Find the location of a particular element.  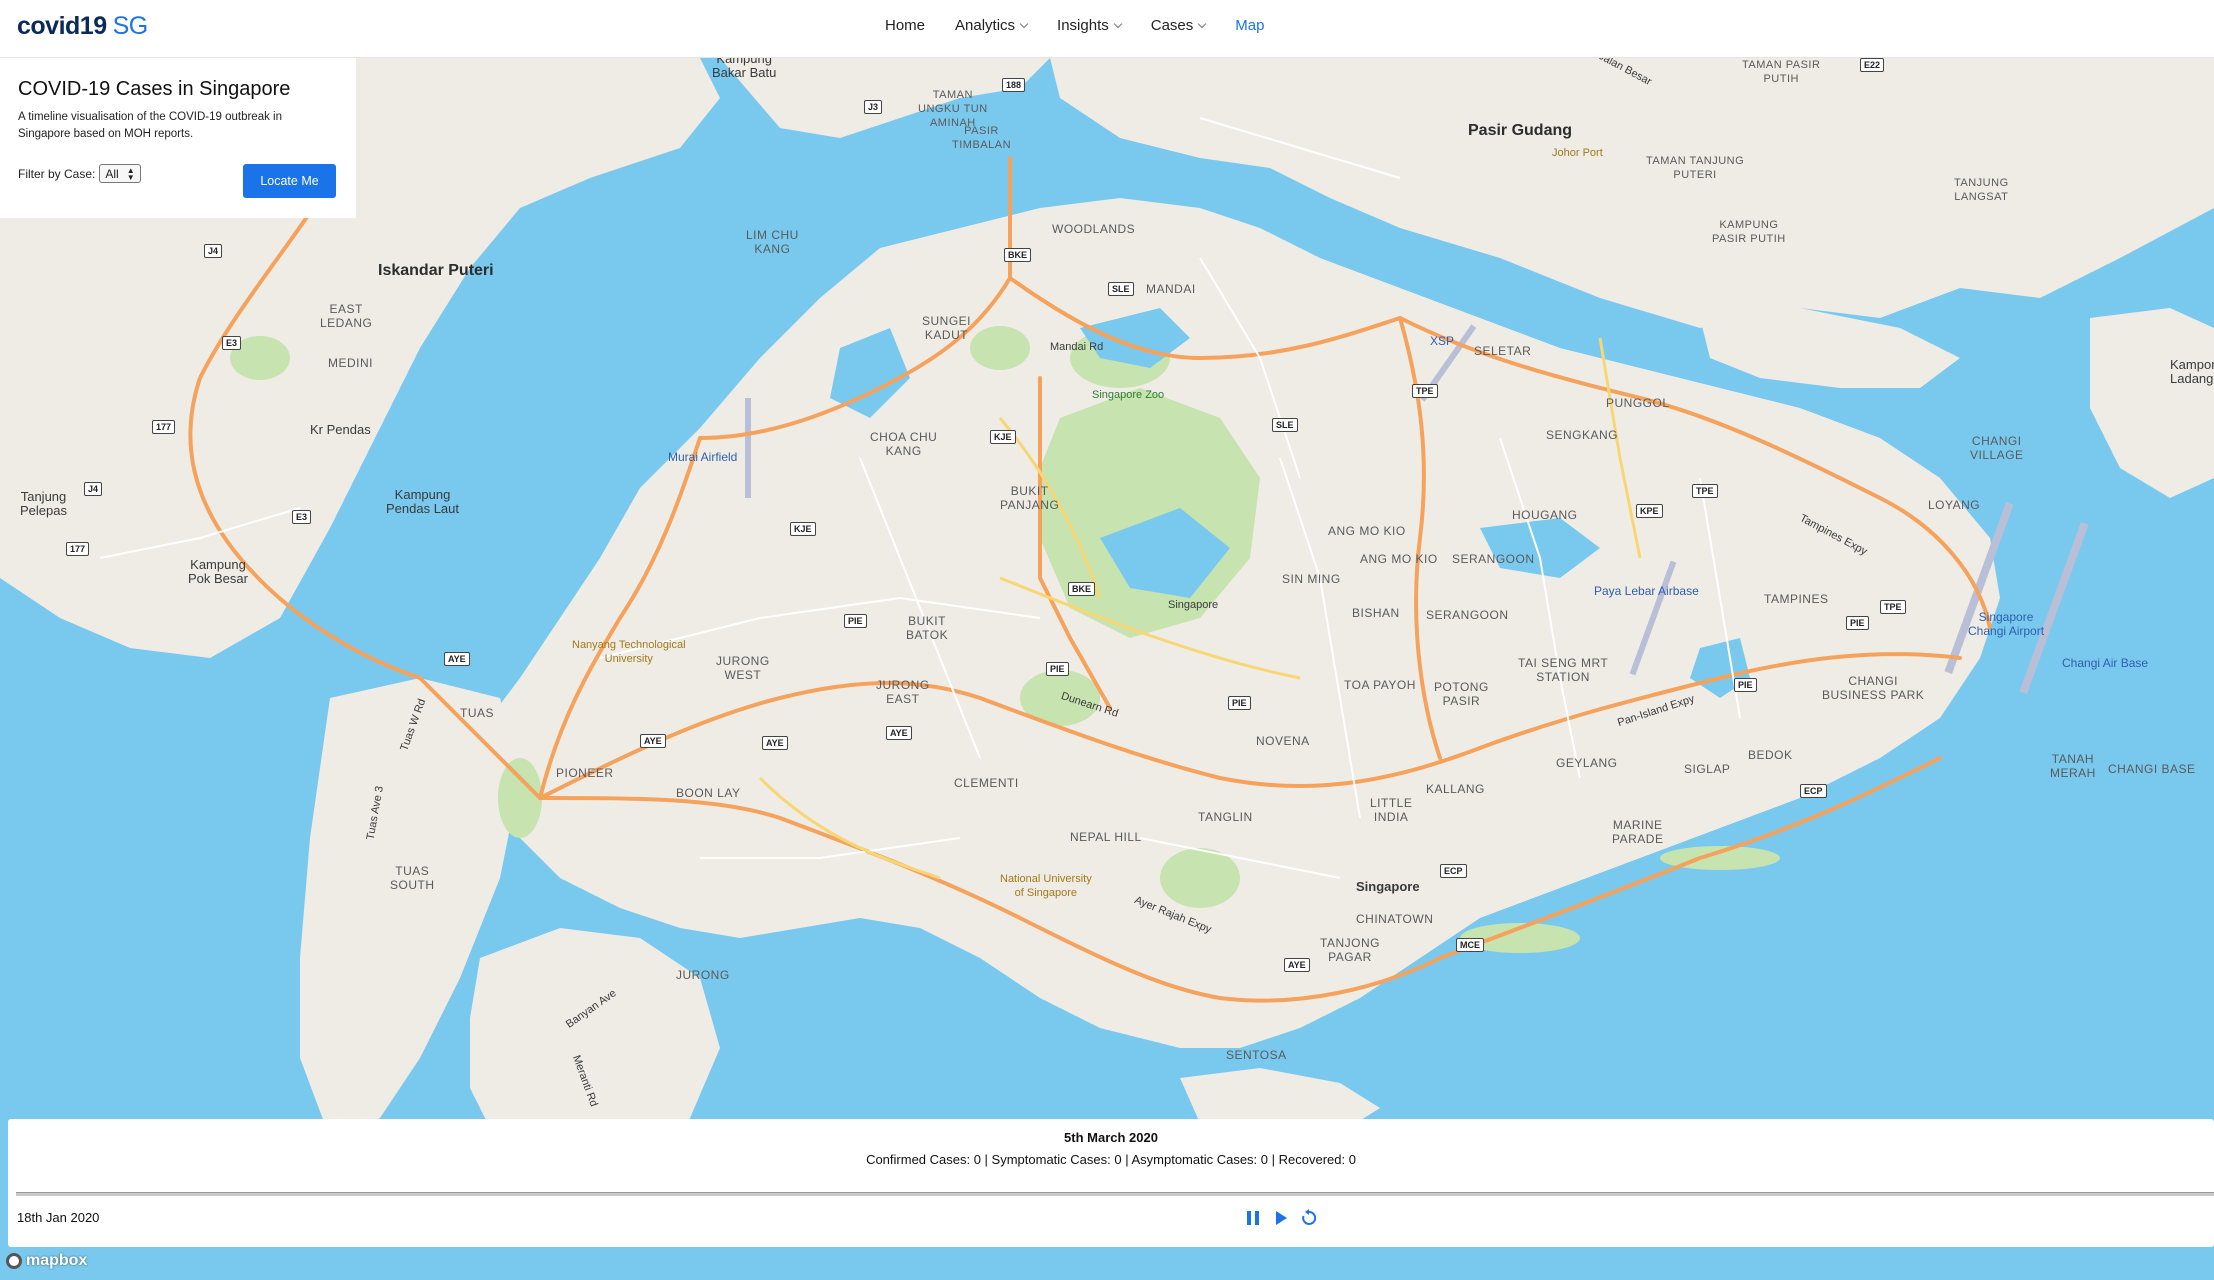

nav-map-label: Map is located at coordinates (1250, 25).